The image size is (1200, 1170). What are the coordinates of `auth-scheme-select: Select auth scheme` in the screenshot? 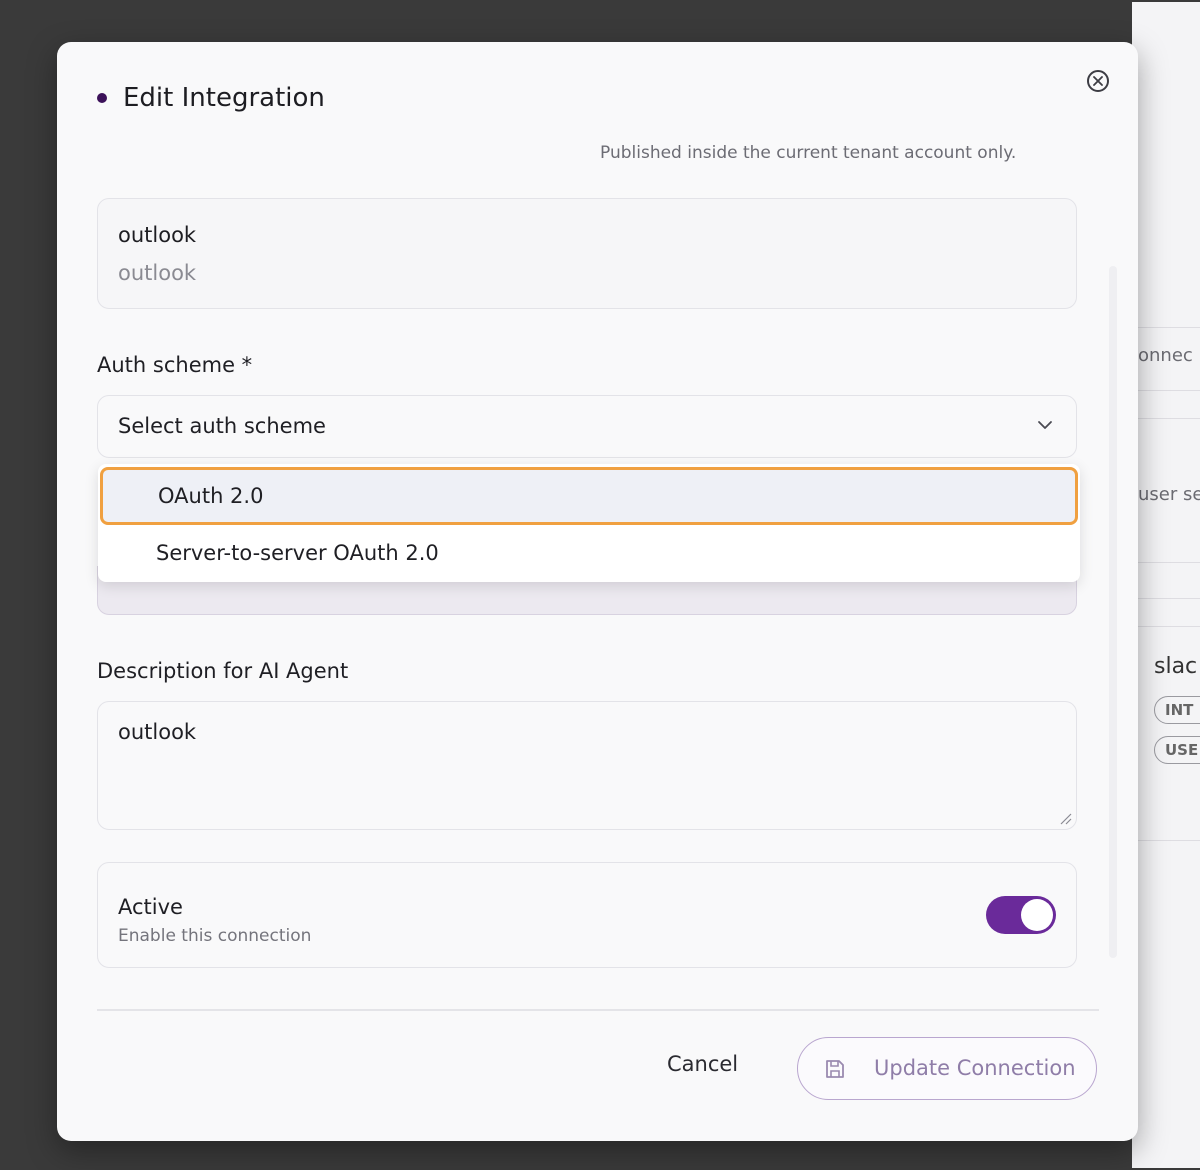 It's located at (587, 426).